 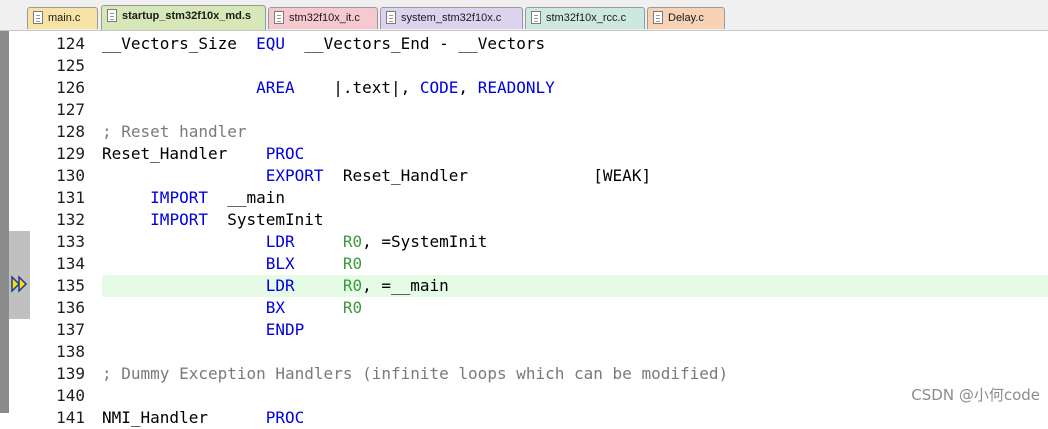 I want to click on code-text: NMI_Handler PROC, so click(x=575, y=418).